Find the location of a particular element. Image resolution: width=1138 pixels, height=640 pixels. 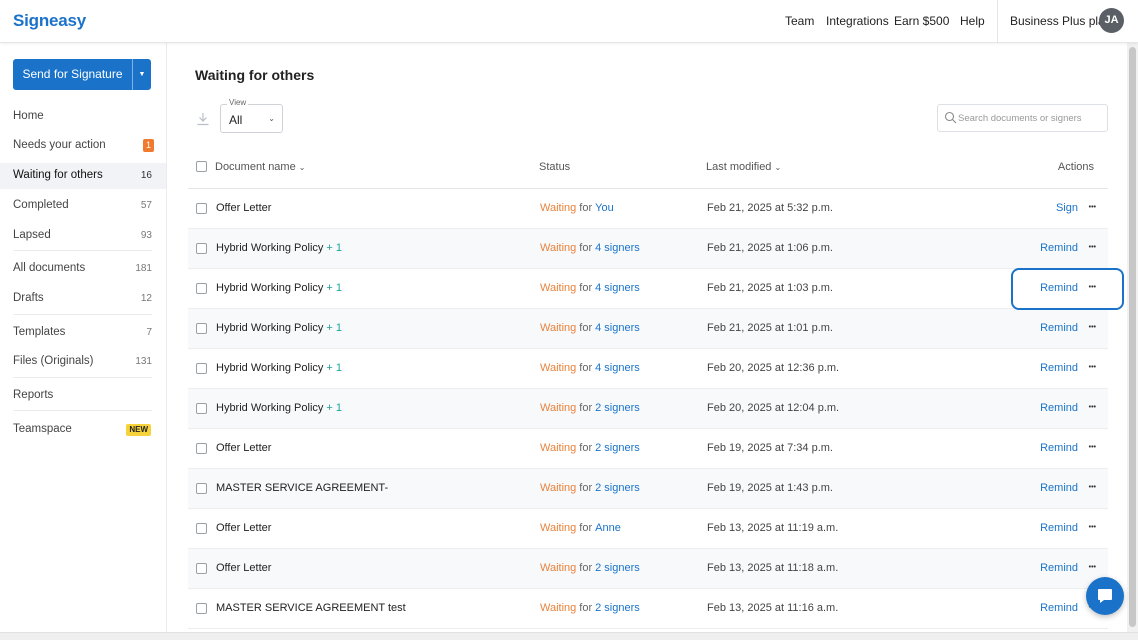

nav-team: Team is located at coordinates (799, 21).